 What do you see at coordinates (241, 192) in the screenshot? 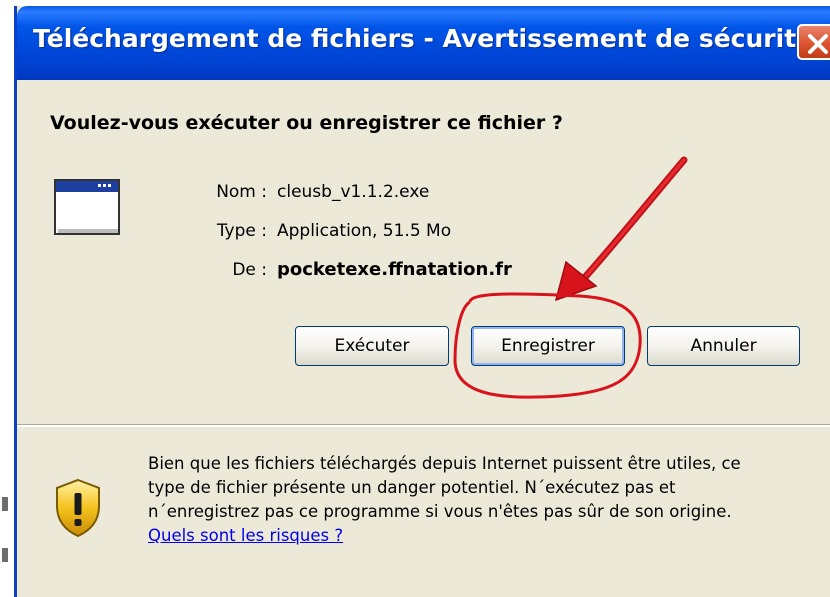
I see `file-name-label: Nom :` at bounding box center [241, 192].